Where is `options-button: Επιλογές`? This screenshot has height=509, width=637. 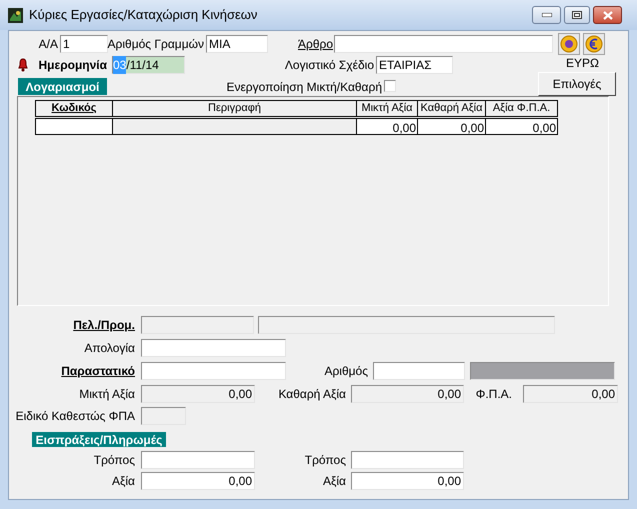
options-button: Επιλογές is located at coordinates (577, 84).